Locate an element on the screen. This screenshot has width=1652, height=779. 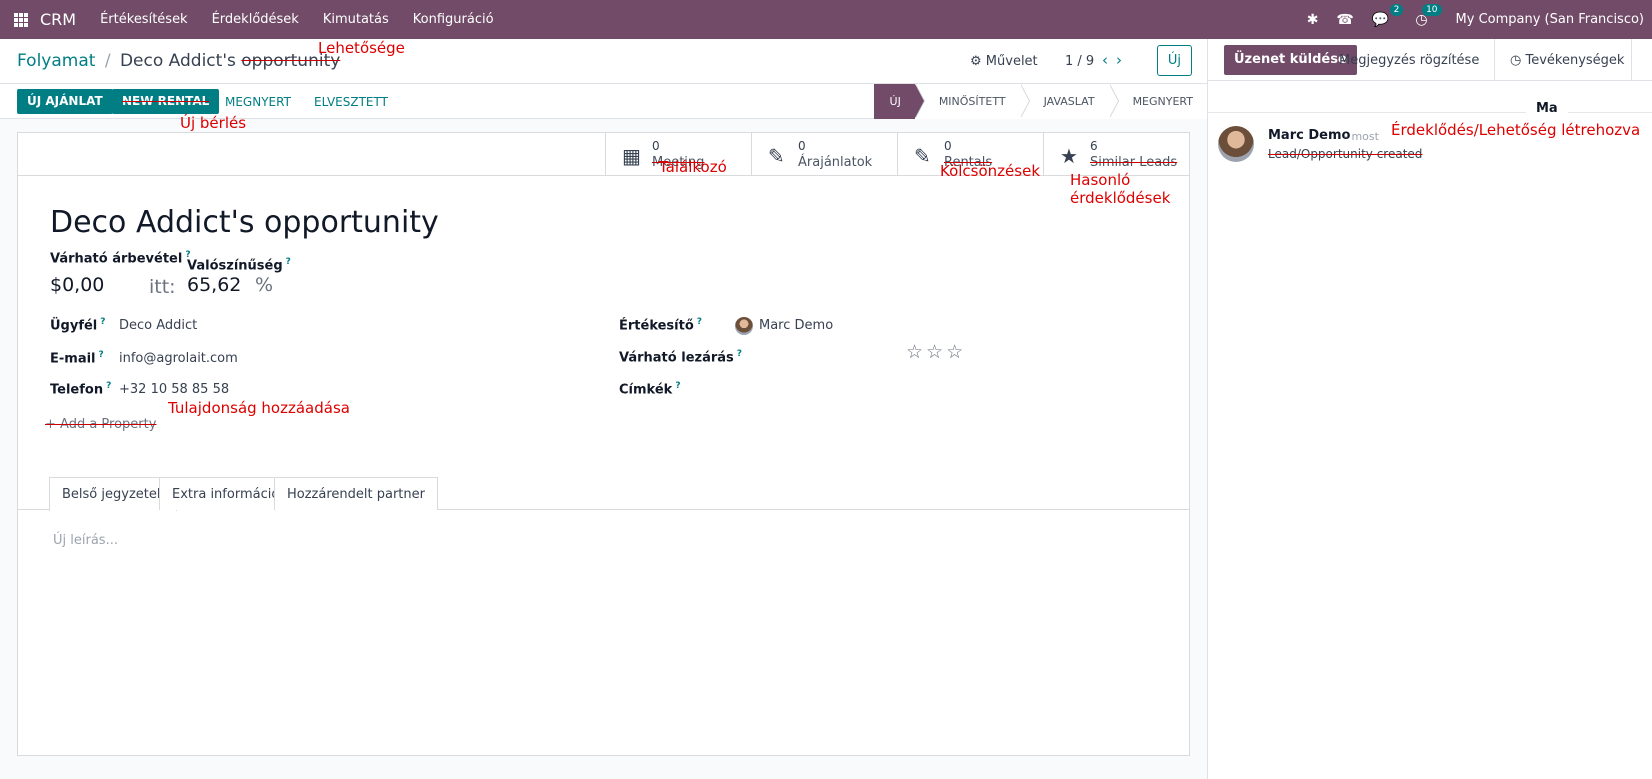
new-quotation-button: ÚJ AJÁNLAT is located at coordinates (65, 101).